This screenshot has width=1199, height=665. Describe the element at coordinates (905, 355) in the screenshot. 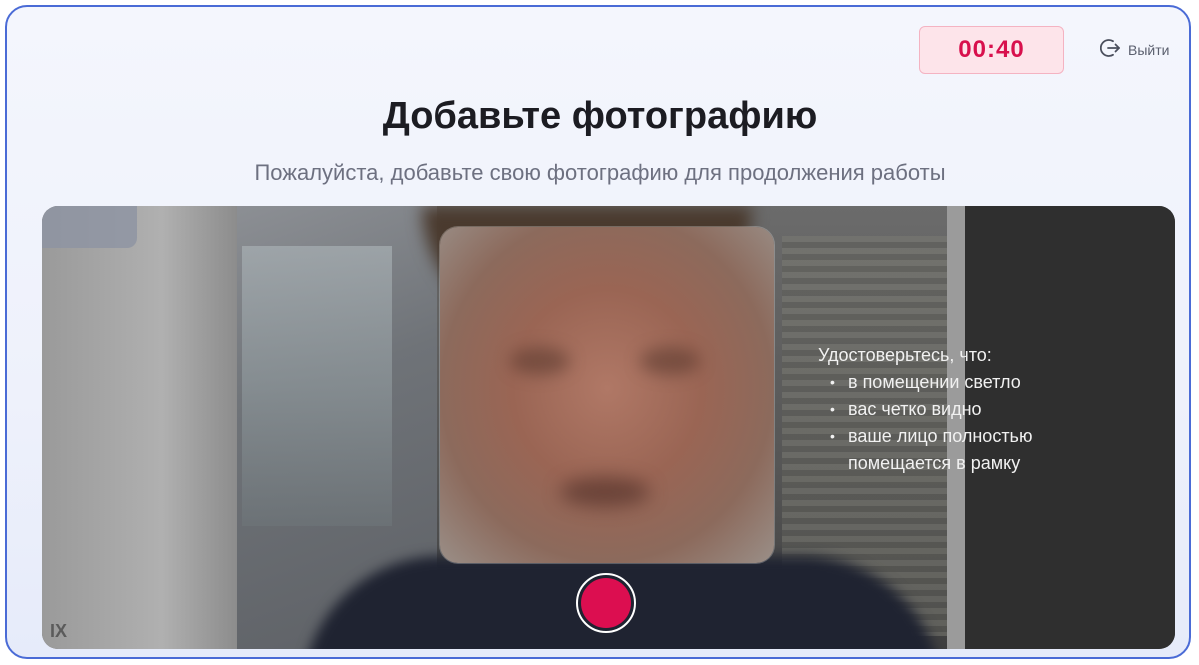

I see `tips-heading: Удостоверьтесь, что:` at that location.